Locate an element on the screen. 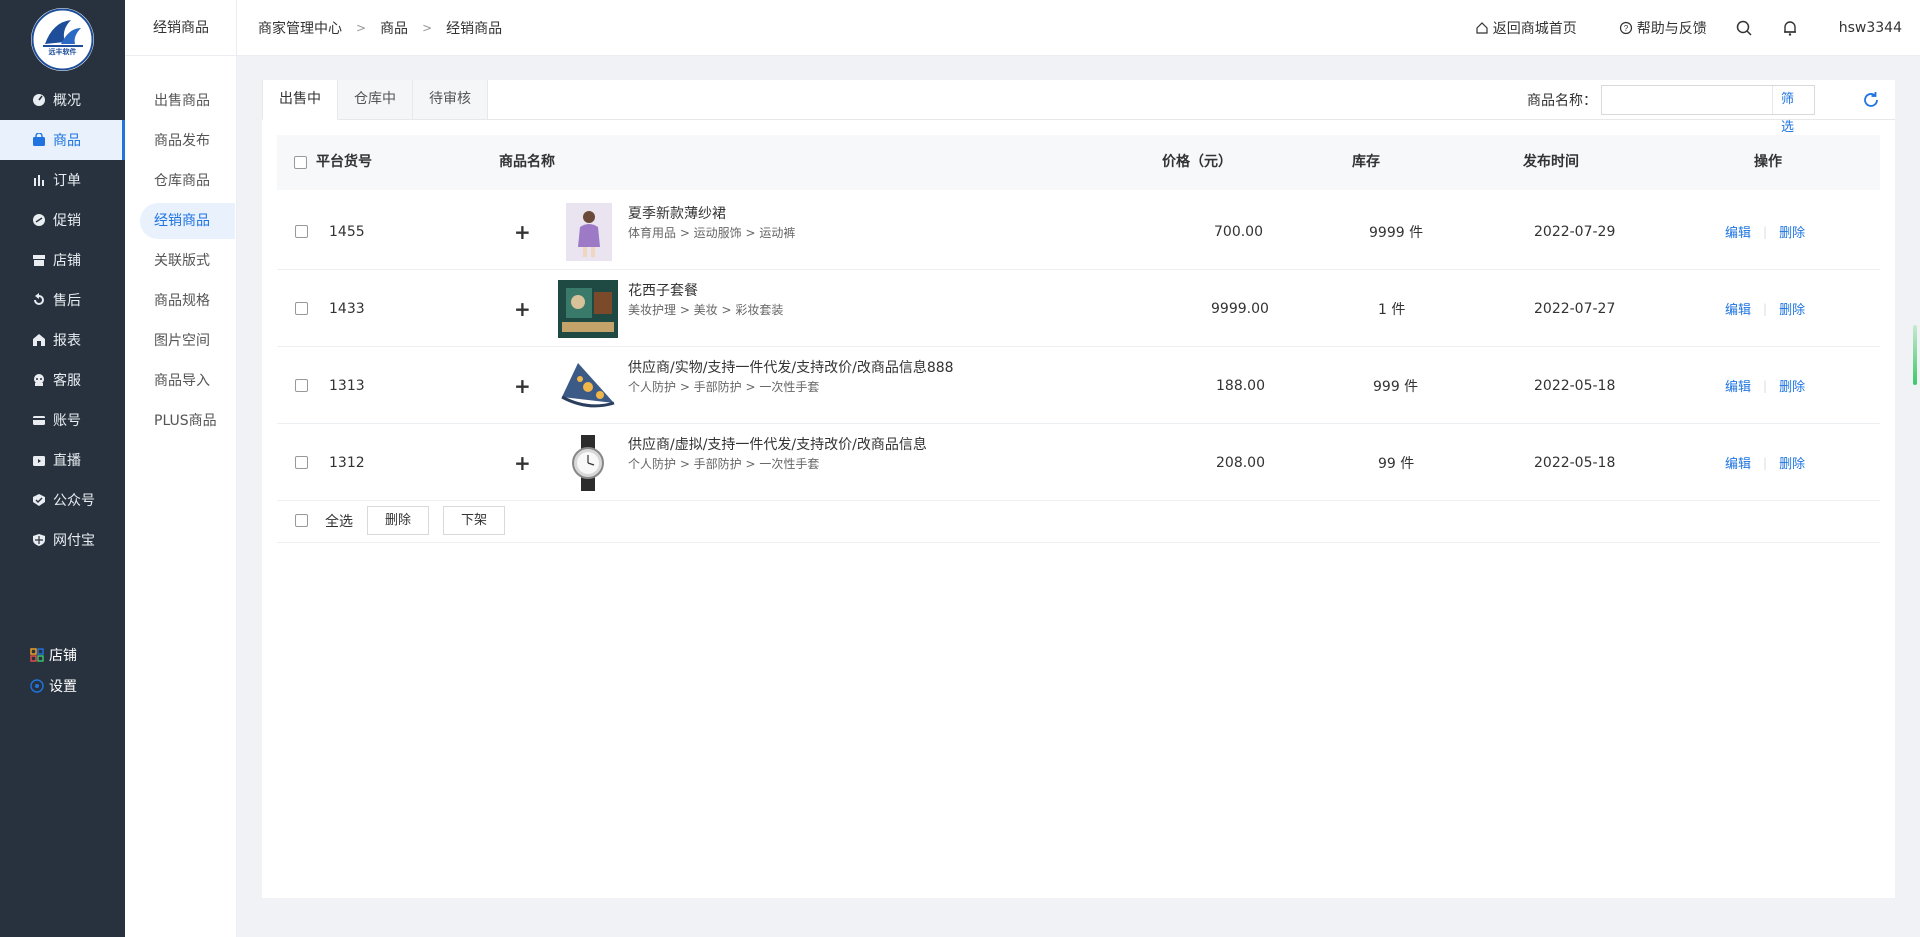 This screenshot has height=937, width=1920. help-link: ? 帮助与反馈 is located at coordinates (1663, 28).